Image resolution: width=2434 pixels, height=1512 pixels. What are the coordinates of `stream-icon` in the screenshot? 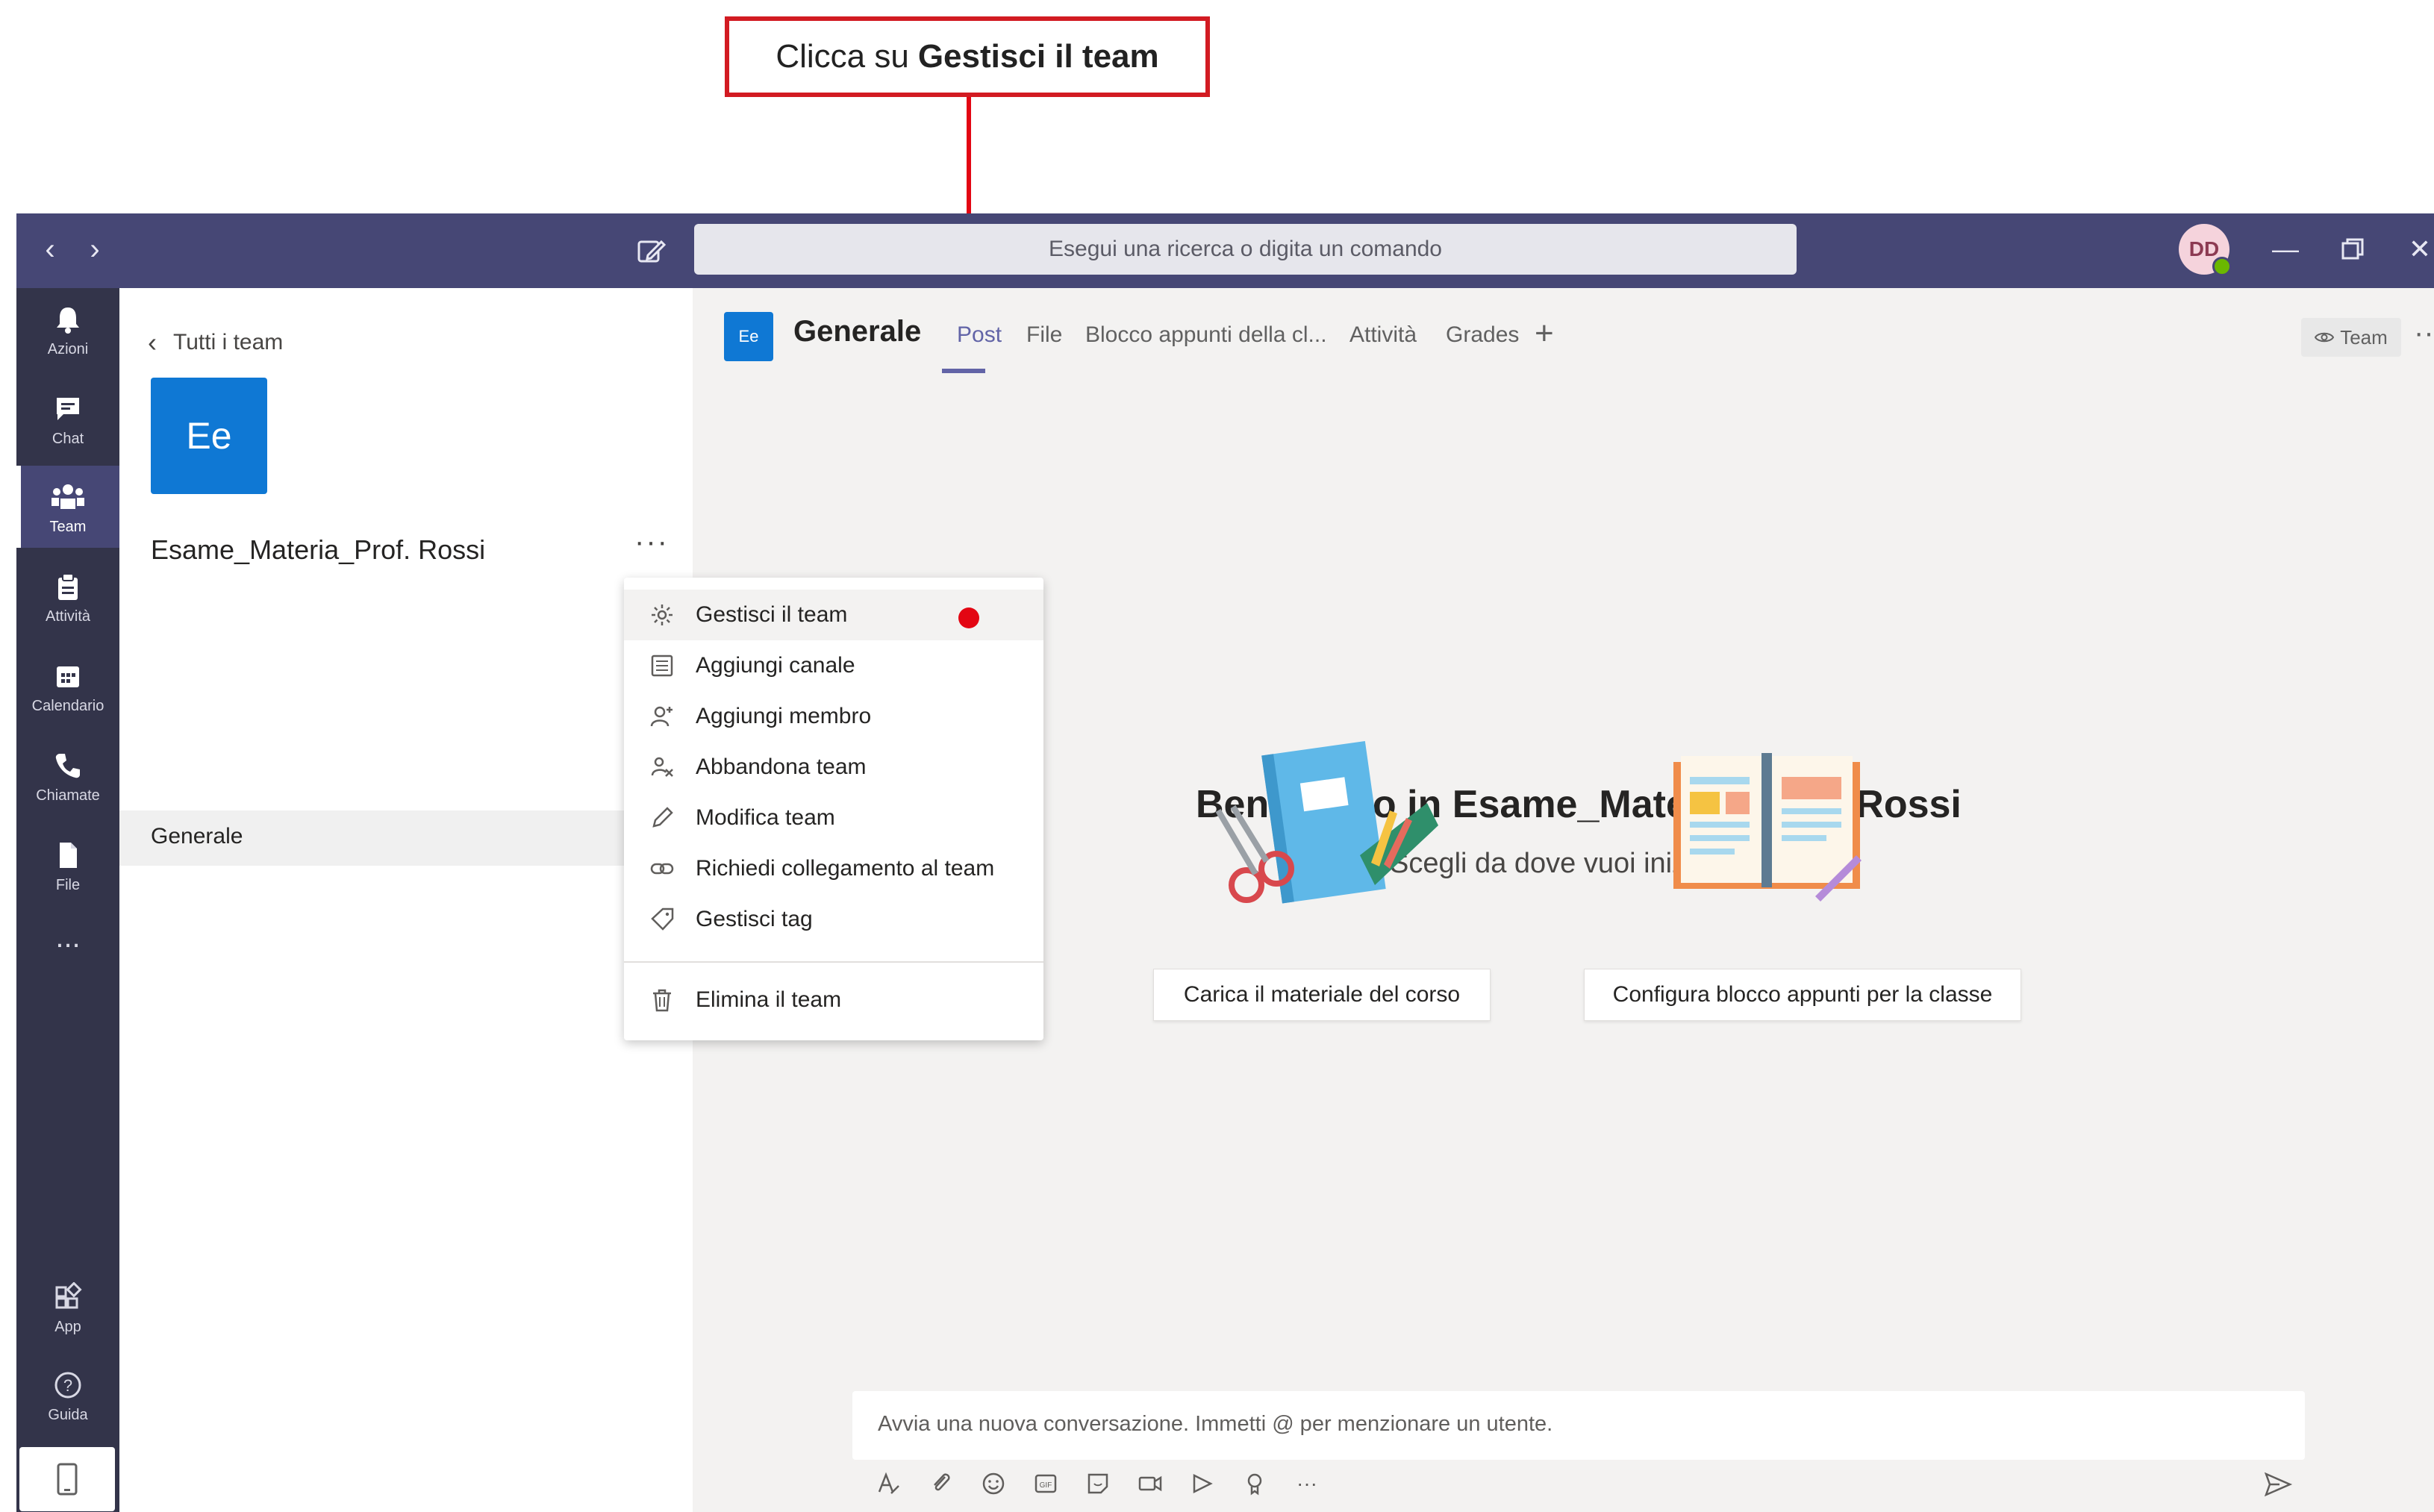 It's located at (1202, 1483).